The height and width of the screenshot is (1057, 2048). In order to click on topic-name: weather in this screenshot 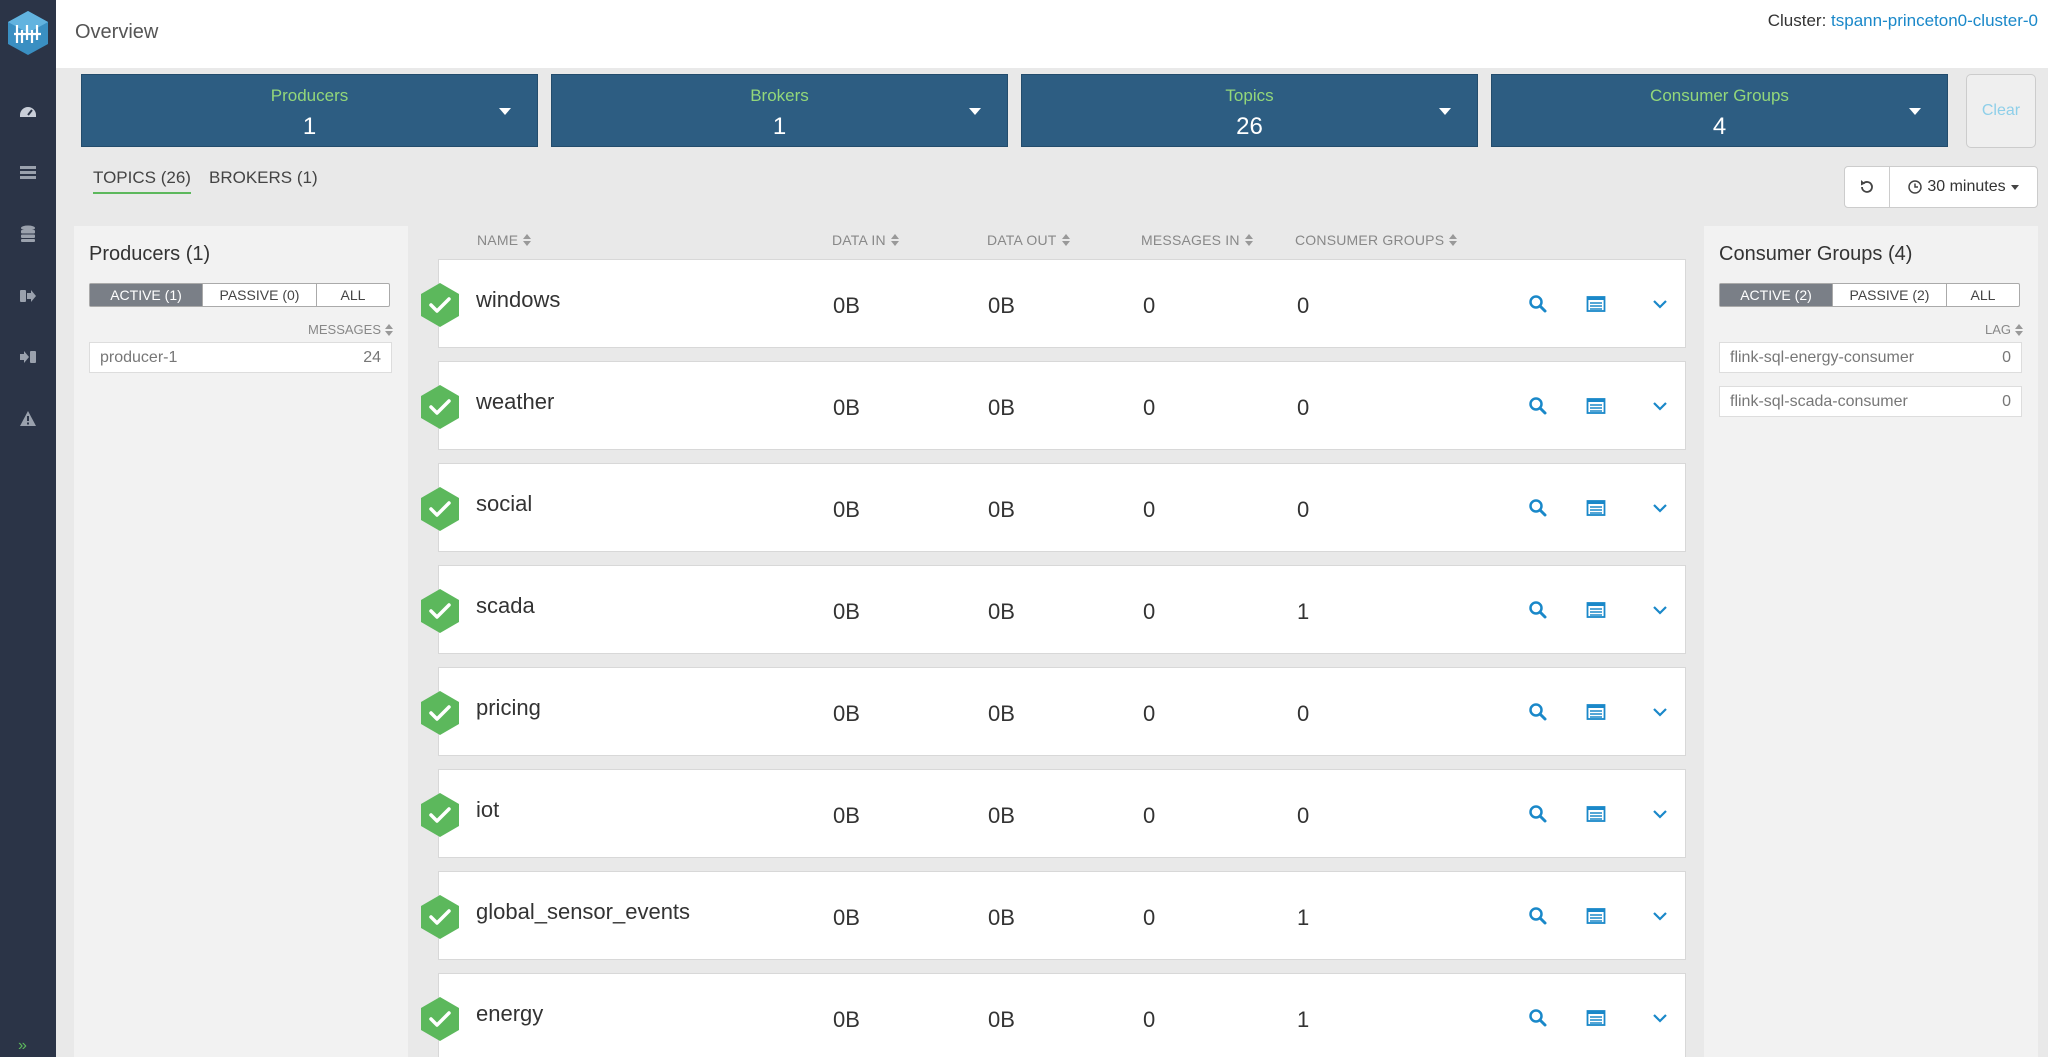, I will do `click(515, 402)`.